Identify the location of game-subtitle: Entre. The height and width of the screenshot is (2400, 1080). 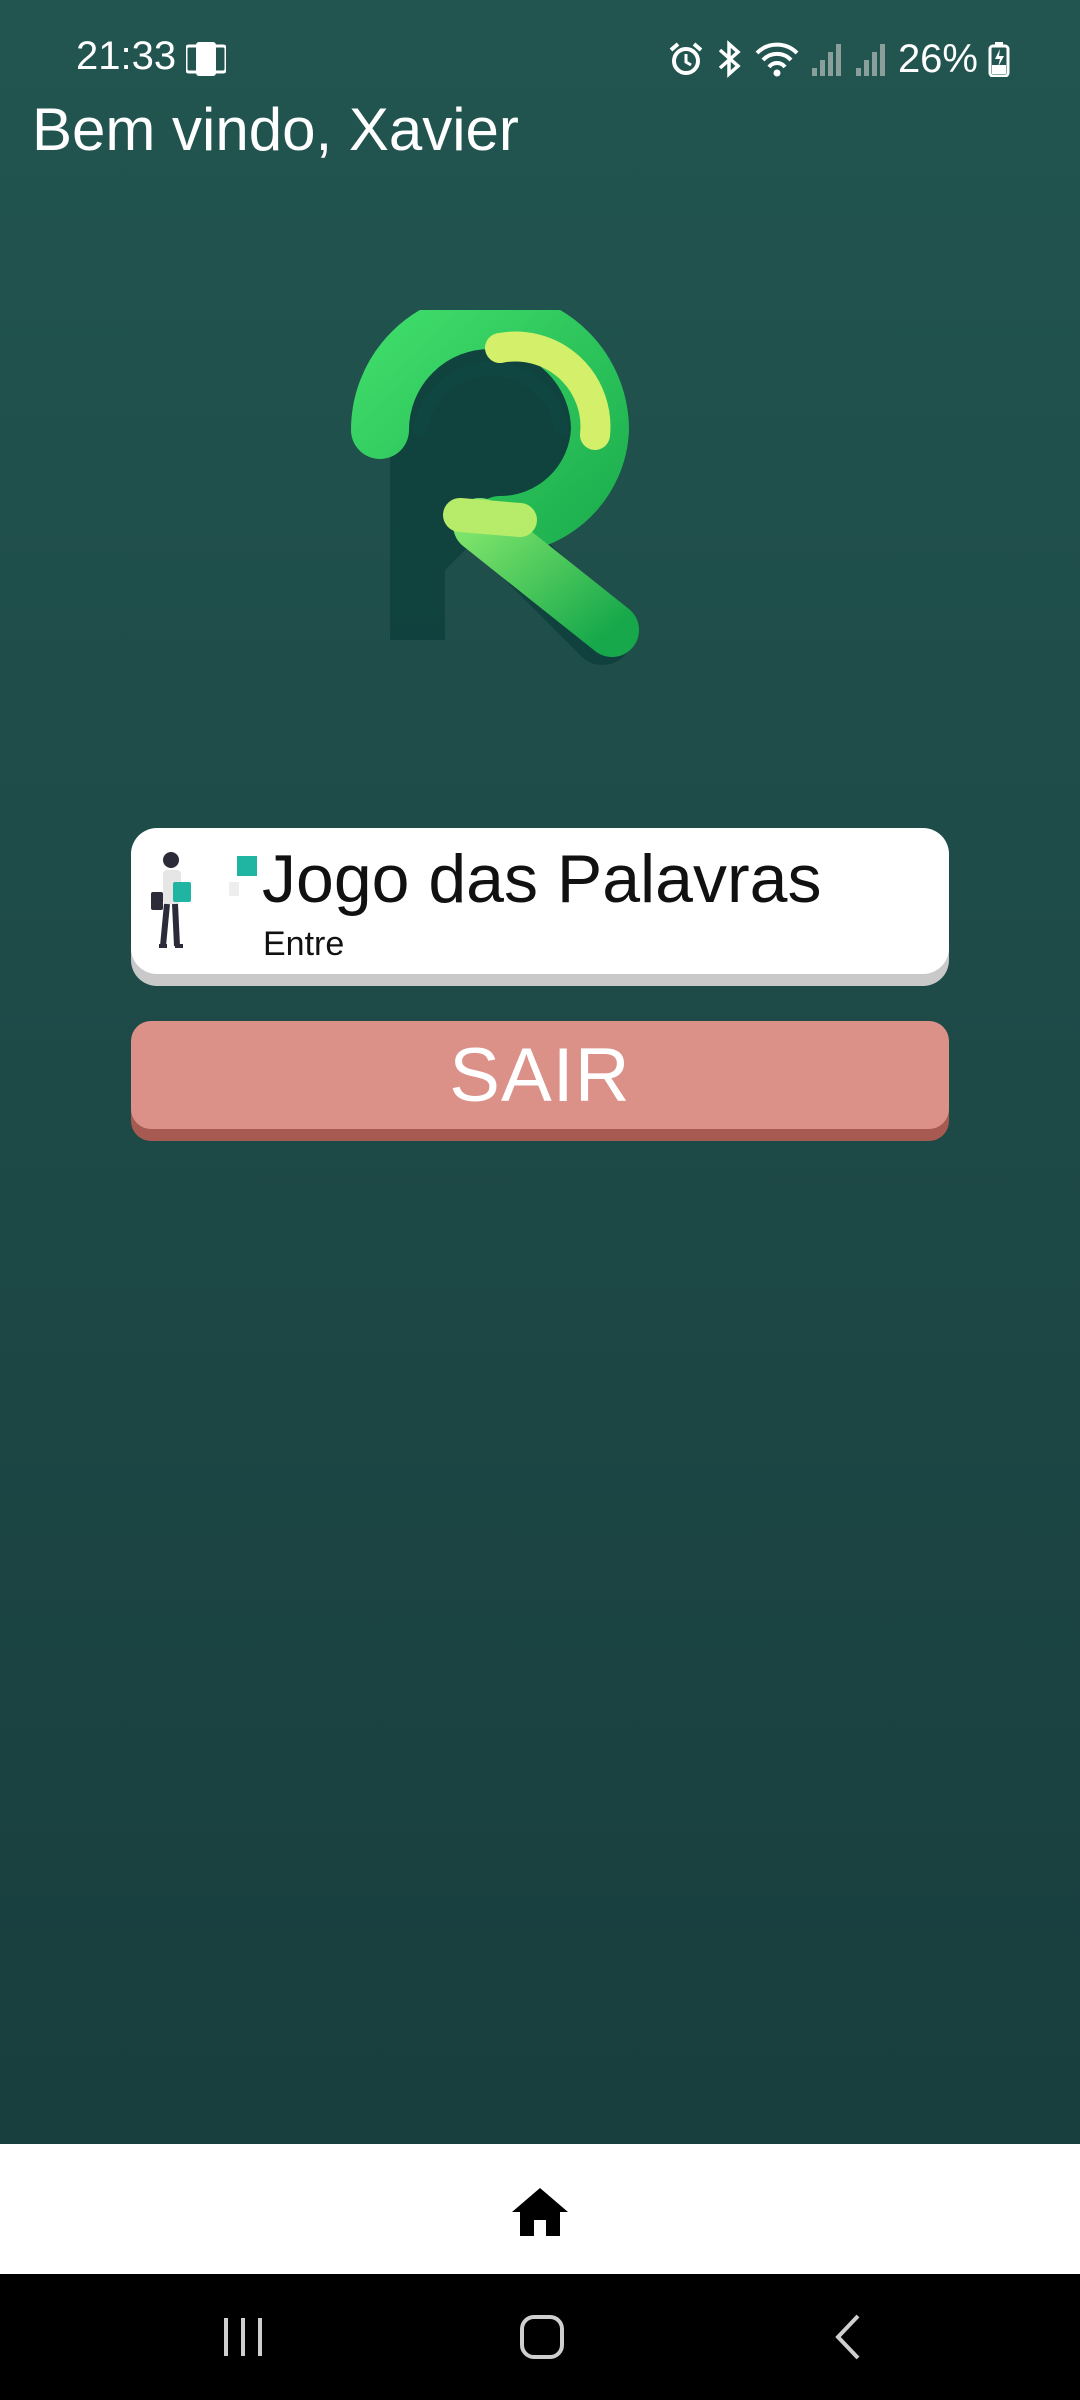
(304, 944).